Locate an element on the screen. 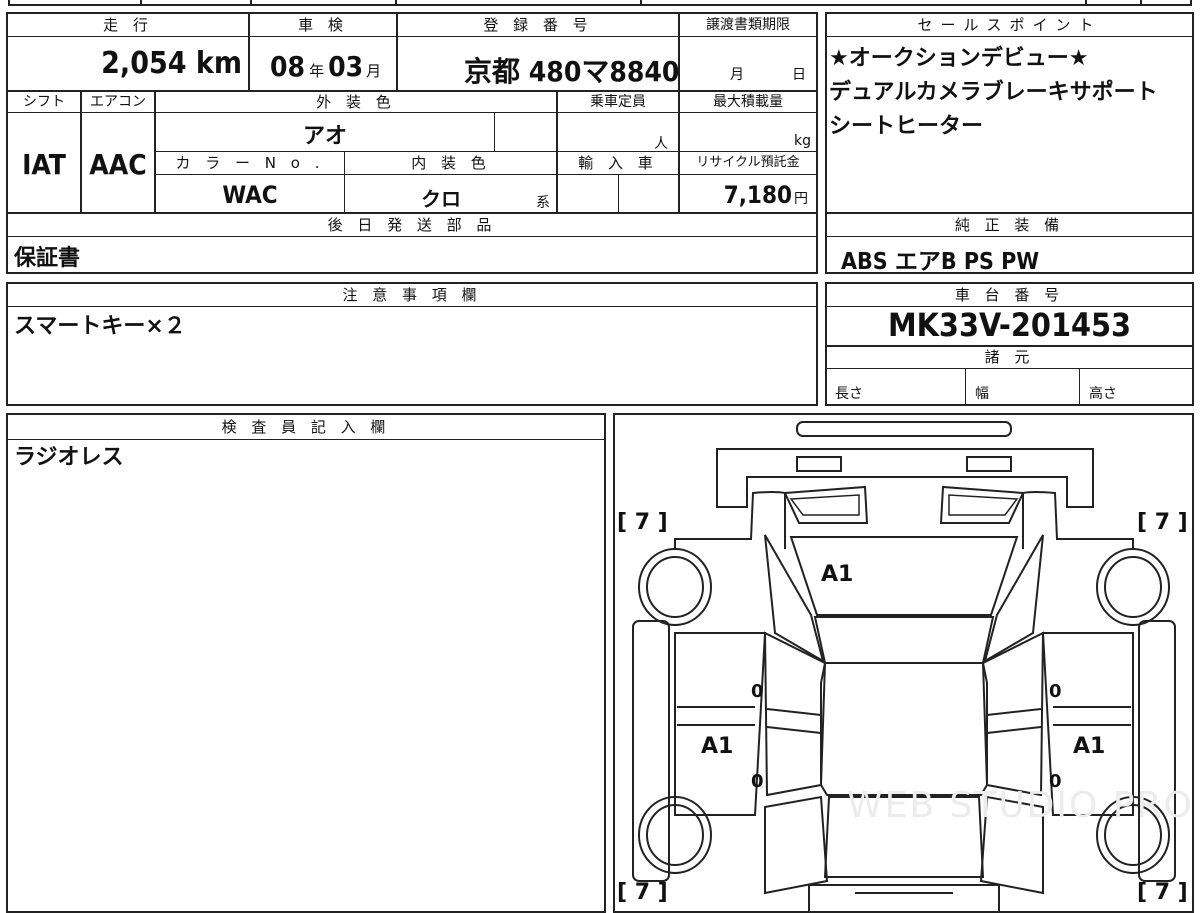 This screenshot has height=913, width=1200. later-parts-value: 保証書 is located at coordinates (47, 258).